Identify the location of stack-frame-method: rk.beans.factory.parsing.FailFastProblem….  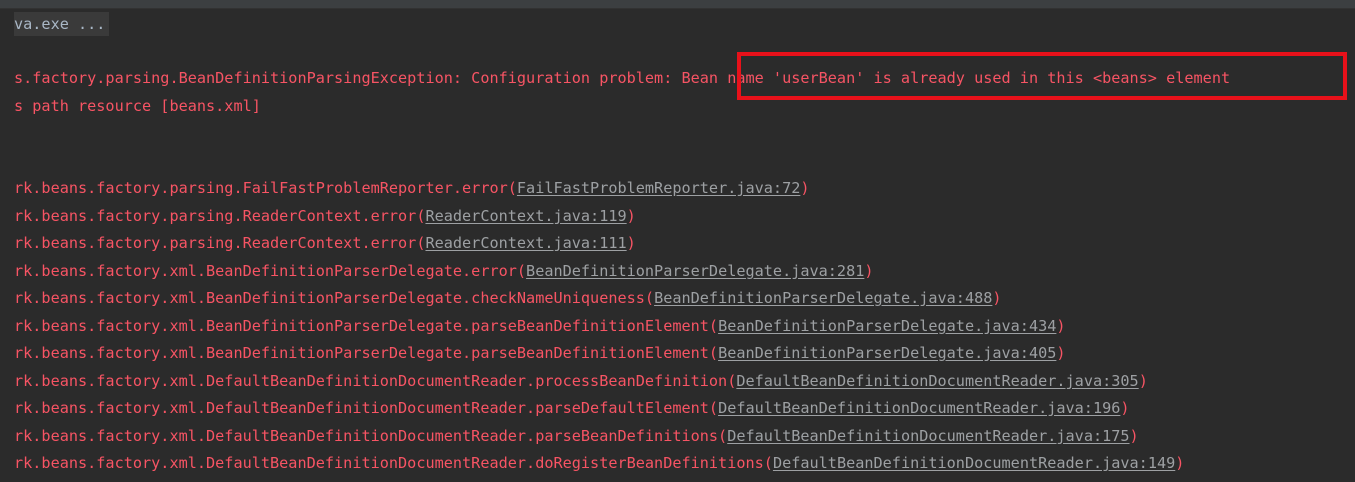
(265, 188).